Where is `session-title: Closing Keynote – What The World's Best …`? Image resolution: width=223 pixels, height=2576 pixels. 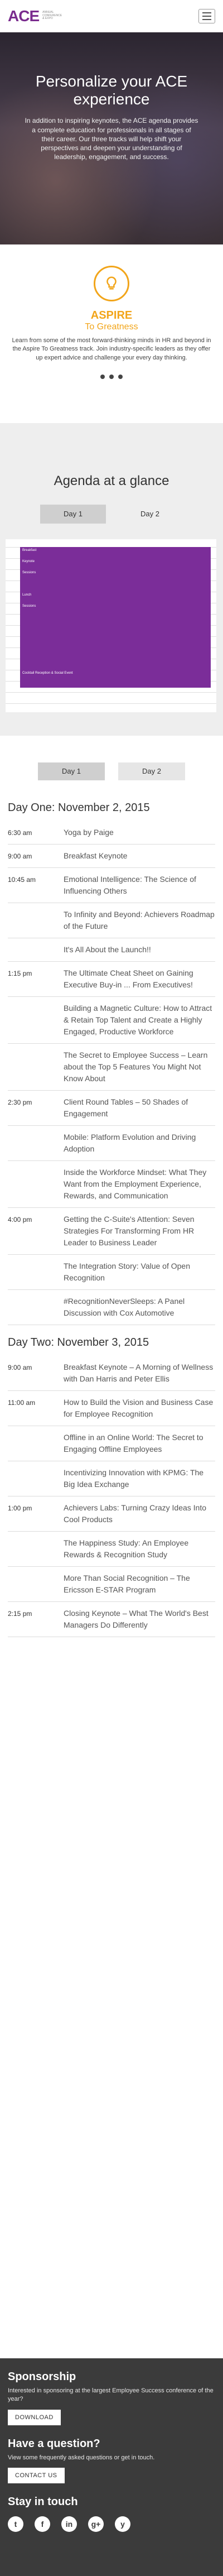 session-title: Closing Keynote – What The World's Best … is located at coordinates (139, 1619).